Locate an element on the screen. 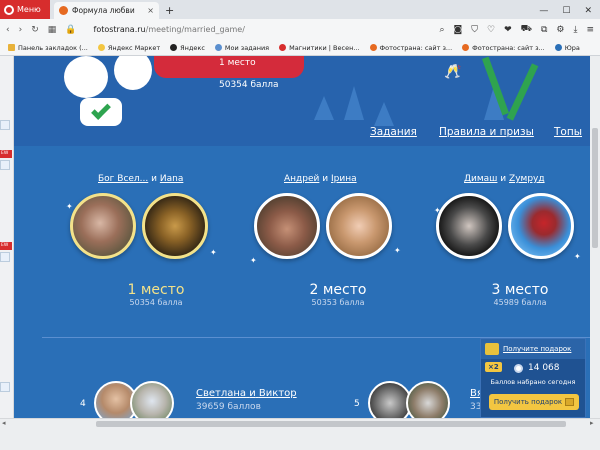  tasks-icon is located at coordinates (218, 47).